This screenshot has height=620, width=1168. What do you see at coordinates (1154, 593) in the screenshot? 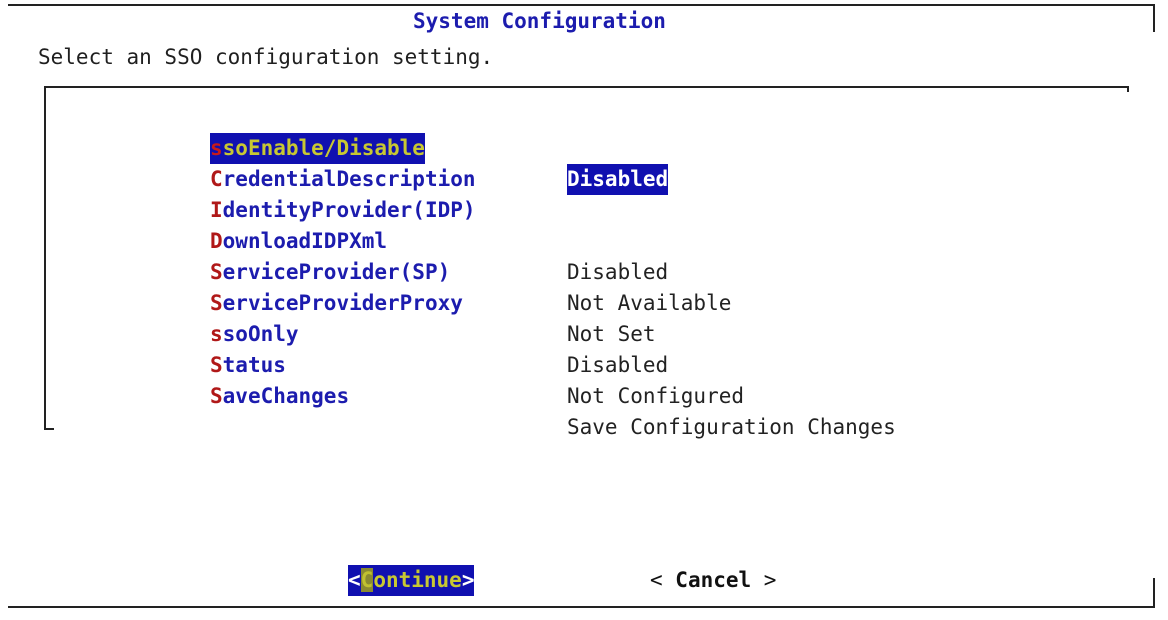
I see `dialog-right-border-bottom` at bounding box center [1154, 593].